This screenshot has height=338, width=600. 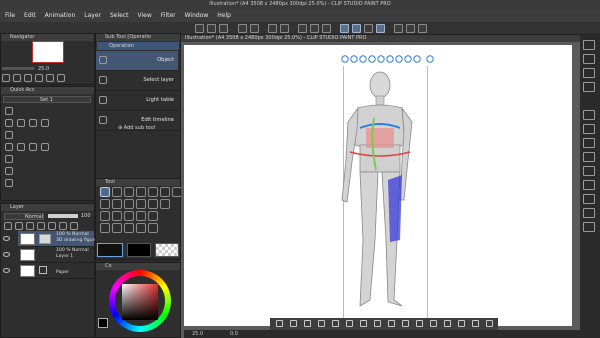 What do you see at coordinates (45, 147) in the screenshot?
I see `eyedropper-icon` at bounding box center [45, 147].